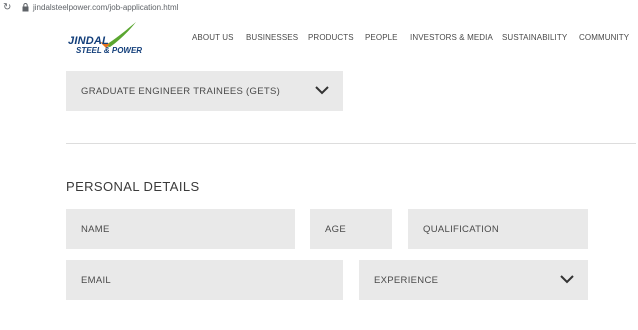 This screenshot has width=638, height=330. I want to click on age-field: AGE, so click(351, 229).